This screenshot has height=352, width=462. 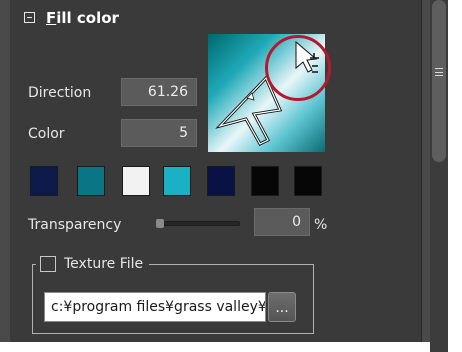 What do you see at coordinates (155, 307) in the screenshot?
I see `texture-path-input: c:¥program files¥grass valley¥` at bounding box center [155, 307].